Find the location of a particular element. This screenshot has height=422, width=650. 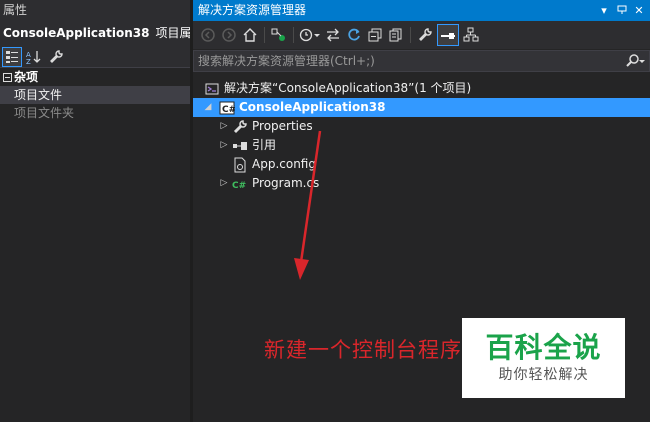

switch-views-icon is located at coordinates (278, 34).